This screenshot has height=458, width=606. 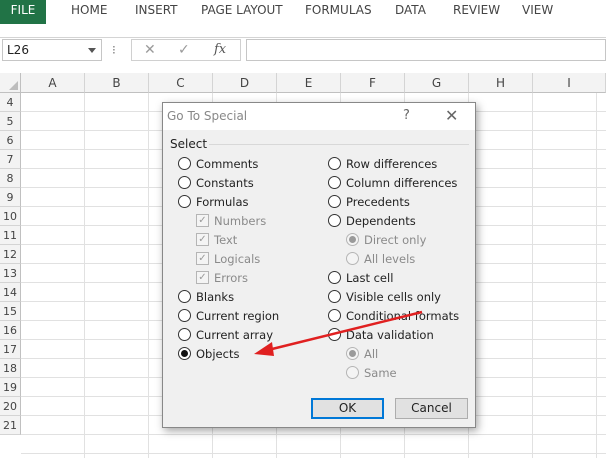 I want to click on column-header-g: G, so click(x=437, y=83).